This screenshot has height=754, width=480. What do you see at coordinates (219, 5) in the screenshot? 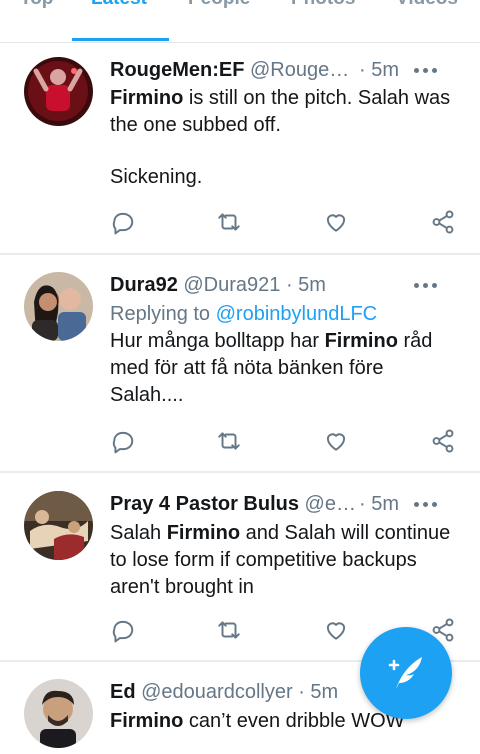
I see `tab-people: People` at bounding box center [219, 5].